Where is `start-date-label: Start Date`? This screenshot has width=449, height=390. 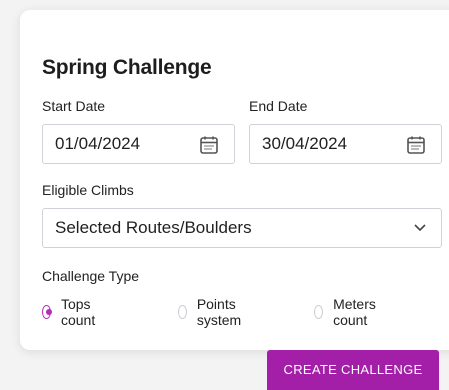 start-date-label: Start Date is located at coordinates (74, 106).